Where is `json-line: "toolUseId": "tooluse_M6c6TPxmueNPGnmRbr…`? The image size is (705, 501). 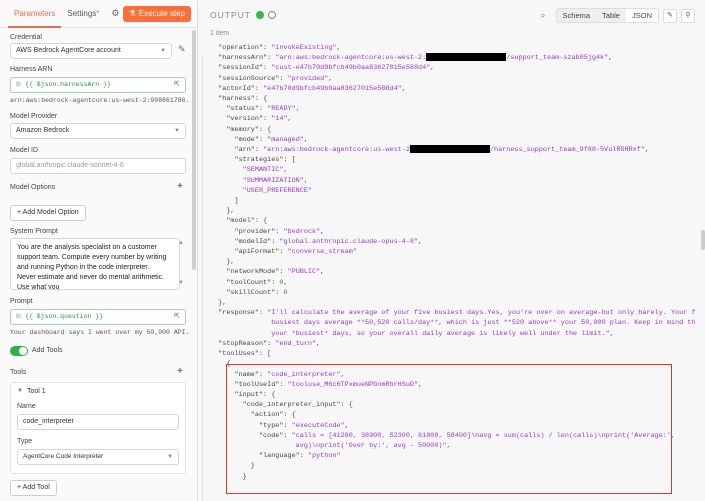
json-line: "toolUseId": "tooluse_M6c6TPxmueNPGnmRbr… is located at coordinates (328, 384).